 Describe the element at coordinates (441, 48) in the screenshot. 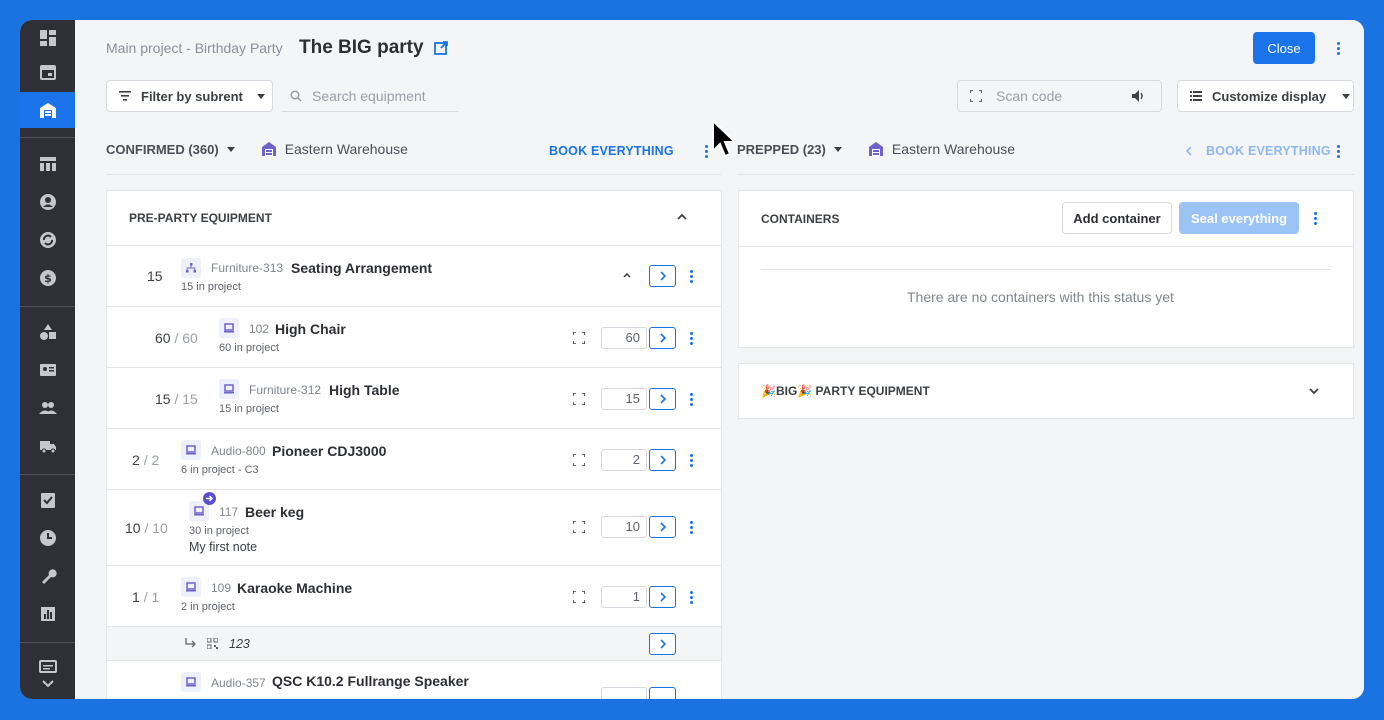

I see `external-link-icon` at that location.